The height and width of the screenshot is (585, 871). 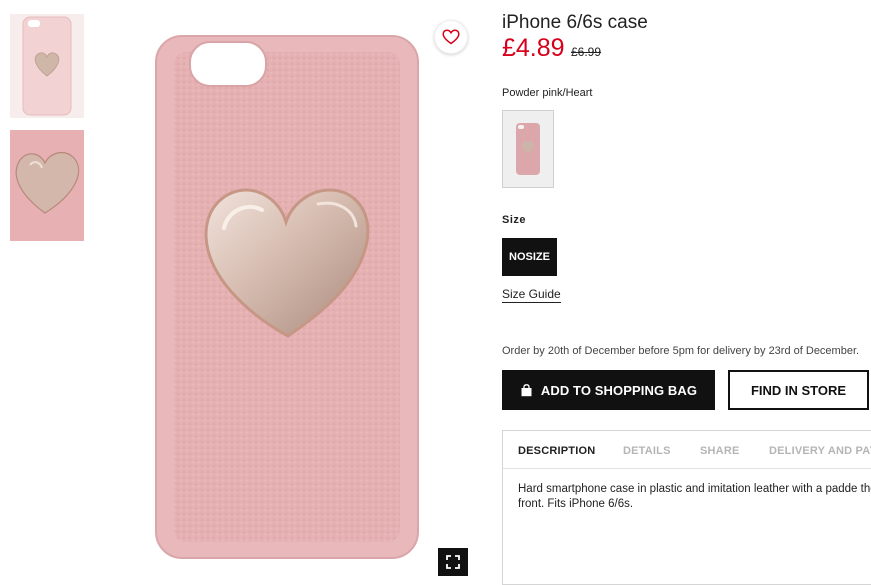 What do you see at coordinates (586, 52) in the screenshot?
I see `original-price: £6.99` at bounding box center [586, 52].